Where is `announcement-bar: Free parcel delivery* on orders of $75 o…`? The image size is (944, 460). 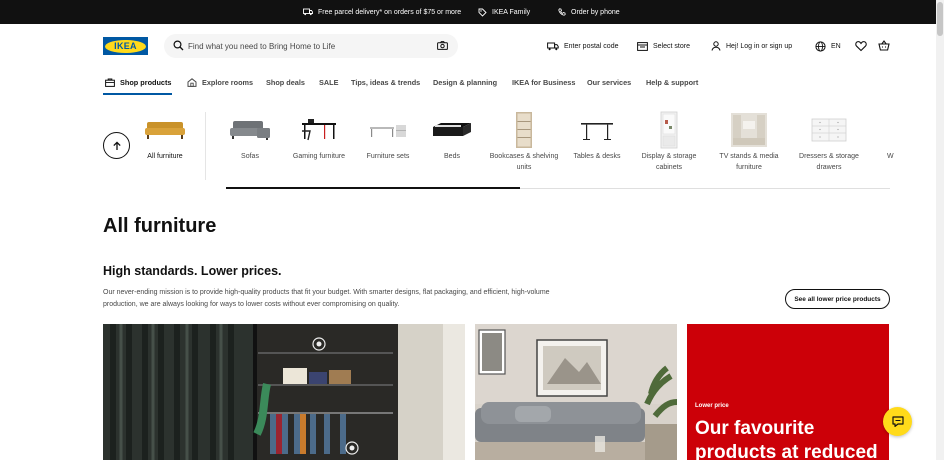 announcement-bar: Free parcel delivery* on orders of $75 o… is located at coordinates (472, 12).